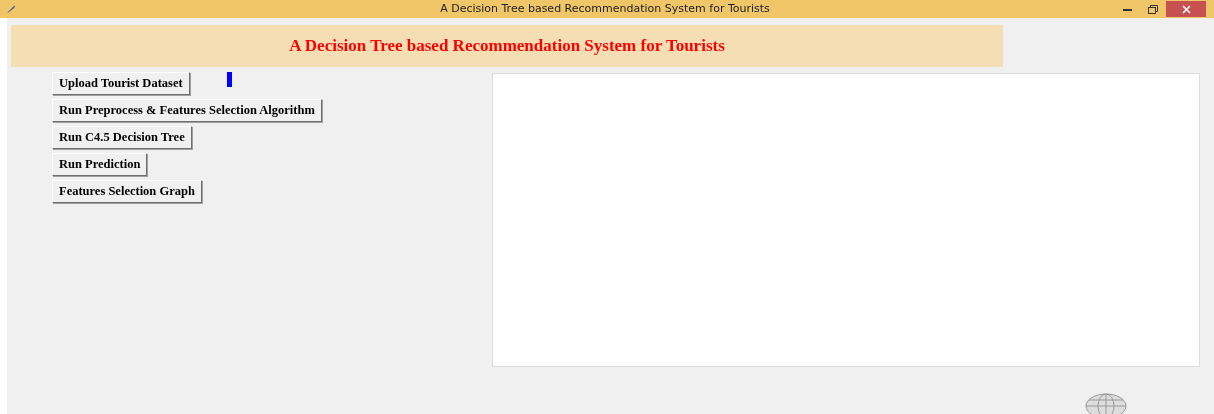 Image resolution: width=1214 pixels, height=414 pixels. Describe the element at coordinates (1106, 403) in the screenshot. I see `globe-icon` at that location.